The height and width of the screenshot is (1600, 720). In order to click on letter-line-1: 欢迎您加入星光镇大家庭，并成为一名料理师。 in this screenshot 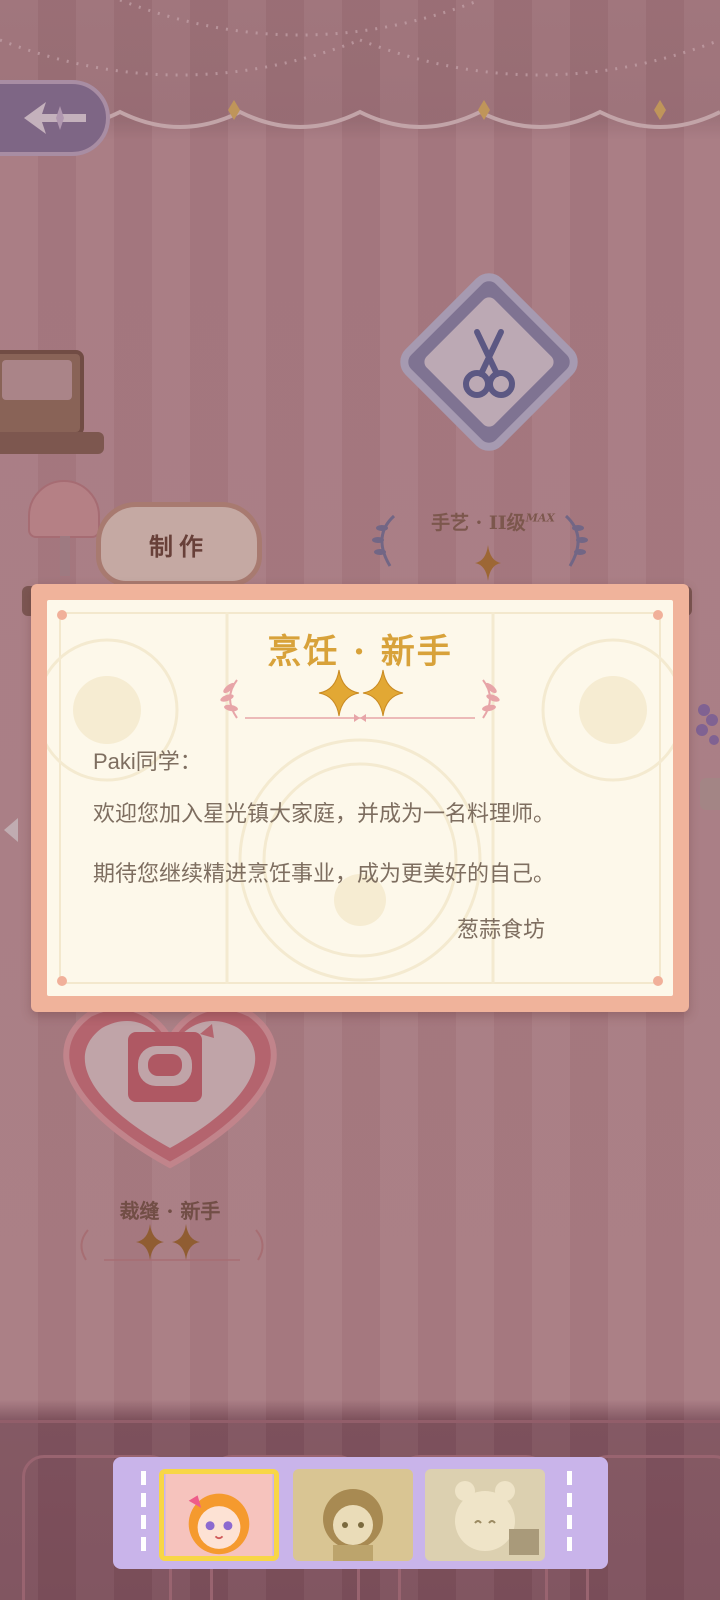, I will do `click(324, 813)`.